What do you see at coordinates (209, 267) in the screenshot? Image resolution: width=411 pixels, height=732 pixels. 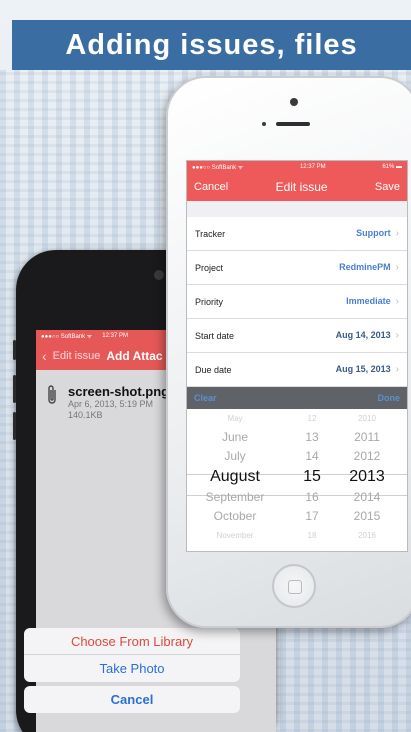 I see `form-label: Project` at bounding box center [209, 267].